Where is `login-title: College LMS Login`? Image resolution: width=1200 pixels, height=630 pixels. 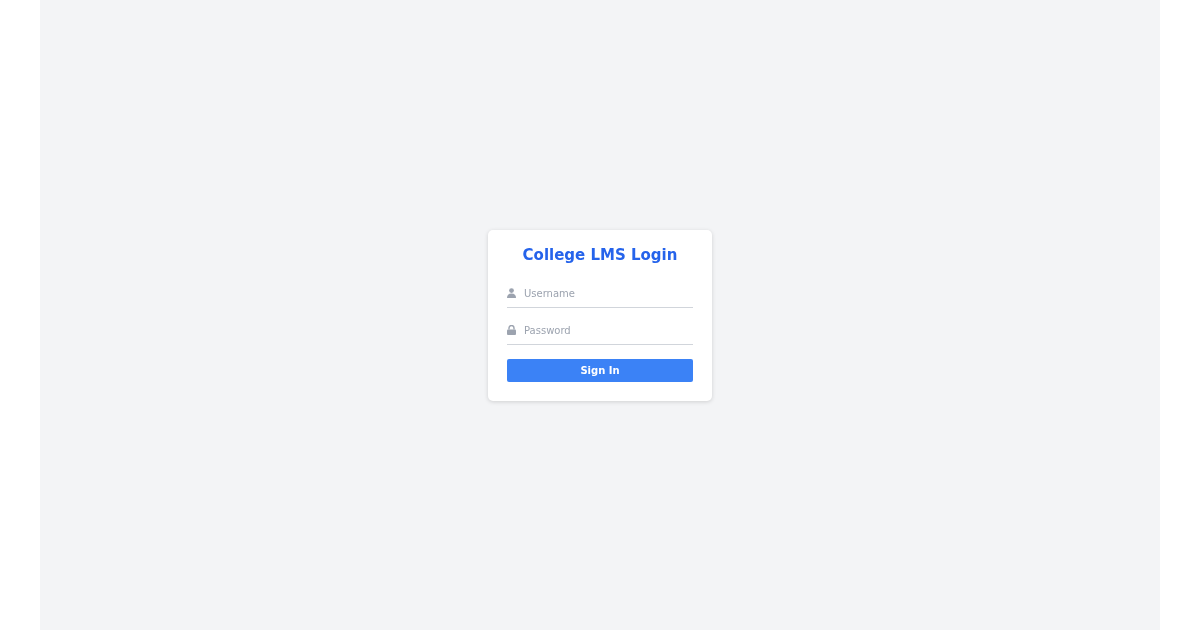 login-title: College LMS Login is located at coordinates (600, 254).